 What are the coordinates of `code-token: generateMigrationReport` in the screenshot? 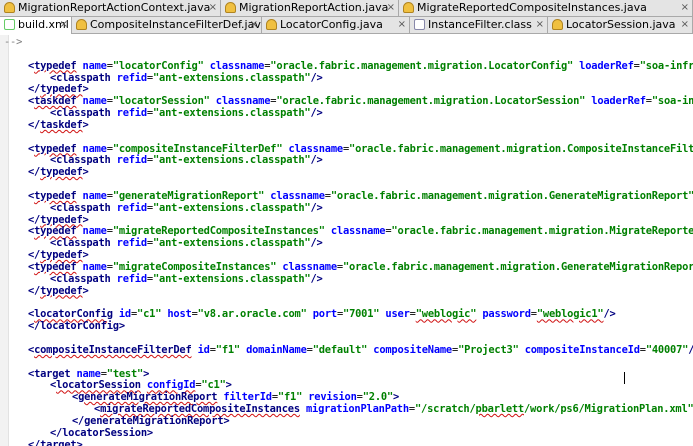 It's located at (148, 397).